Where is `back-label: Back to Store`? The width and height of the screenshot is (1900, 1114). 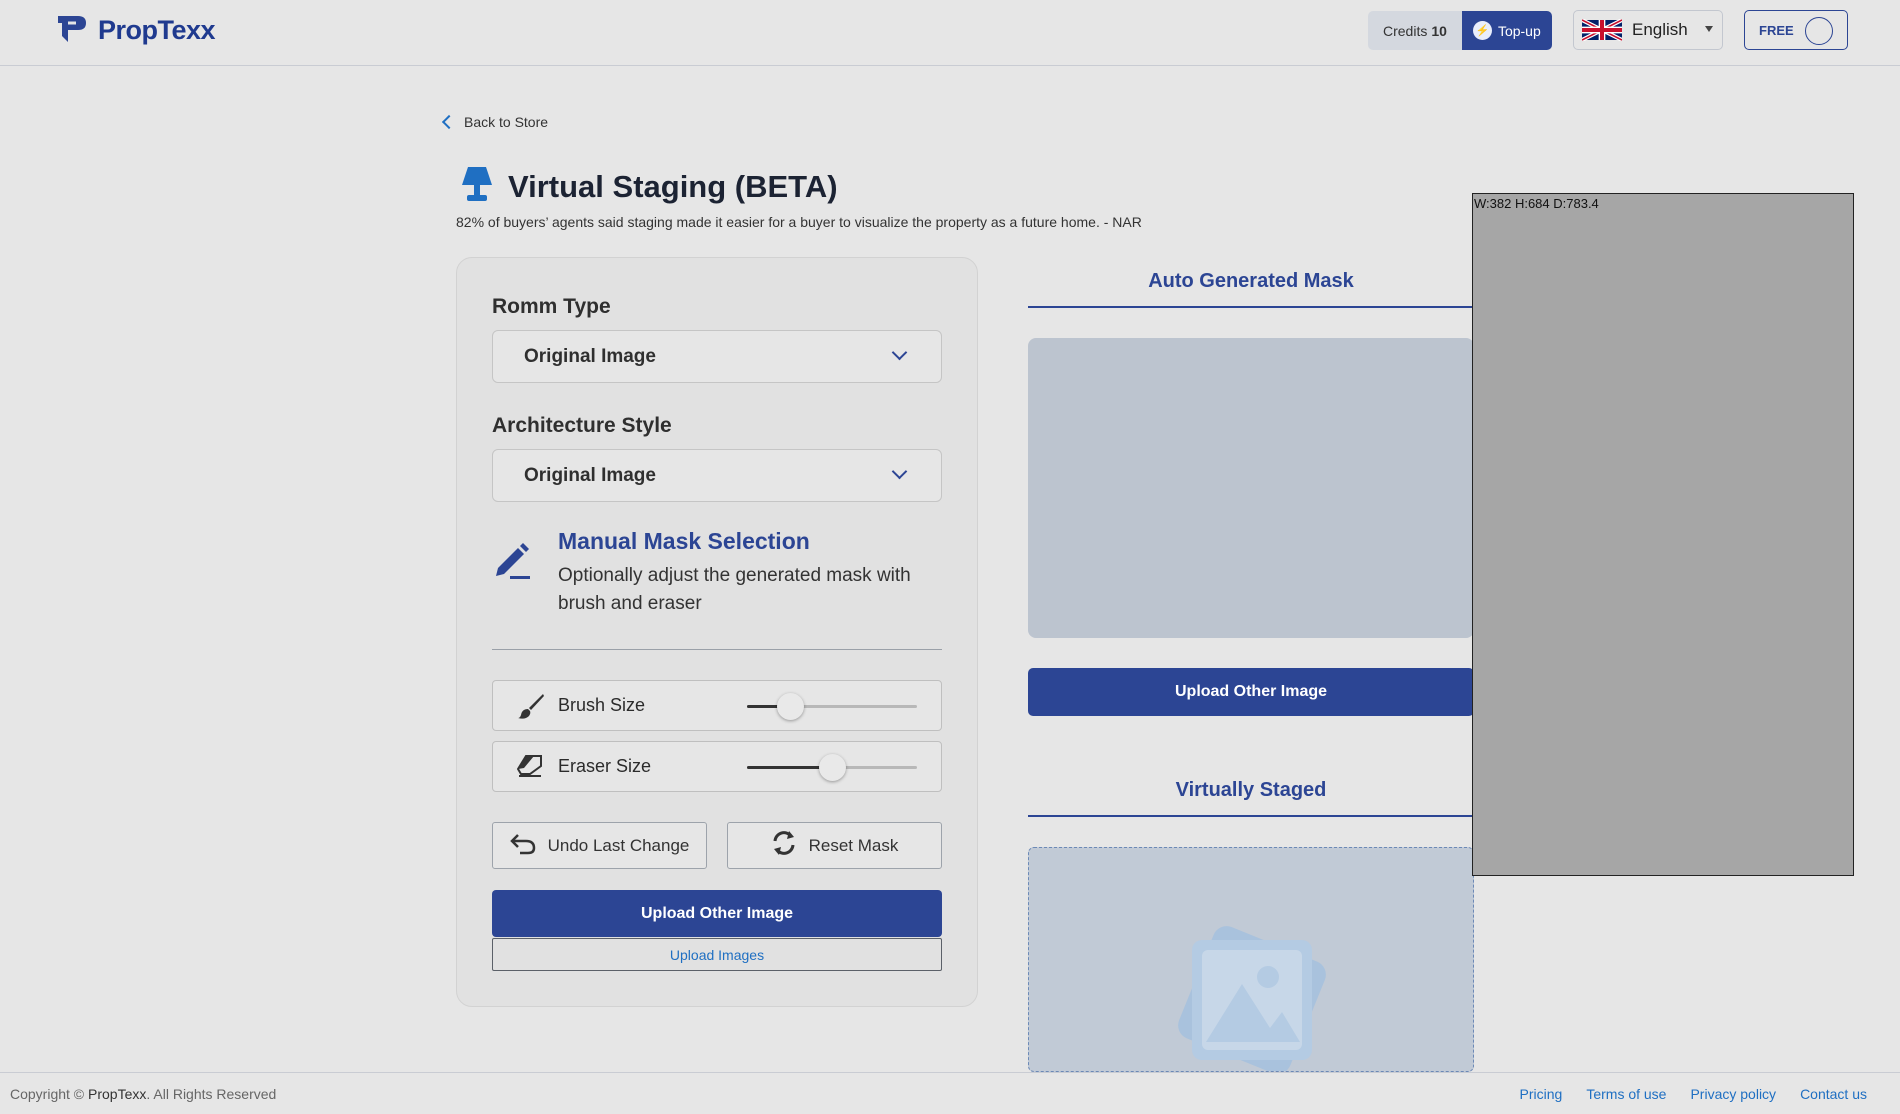 back-label: Back to Store is located at coordinates (506, 122).